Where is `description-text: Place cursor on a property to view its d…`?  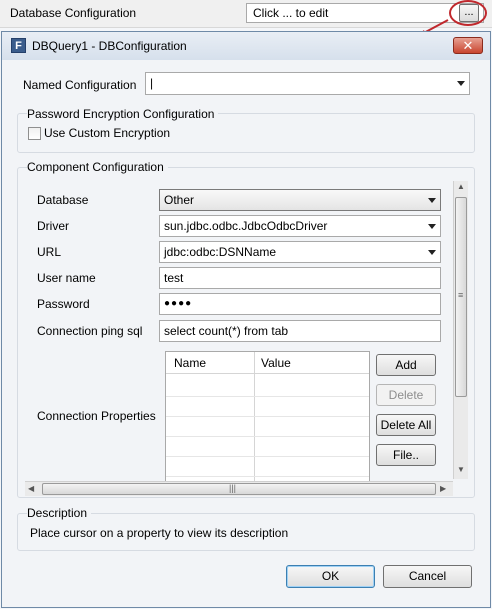
description-text: Place cursor on a property to view its d… is located at coordinates (159, 533).